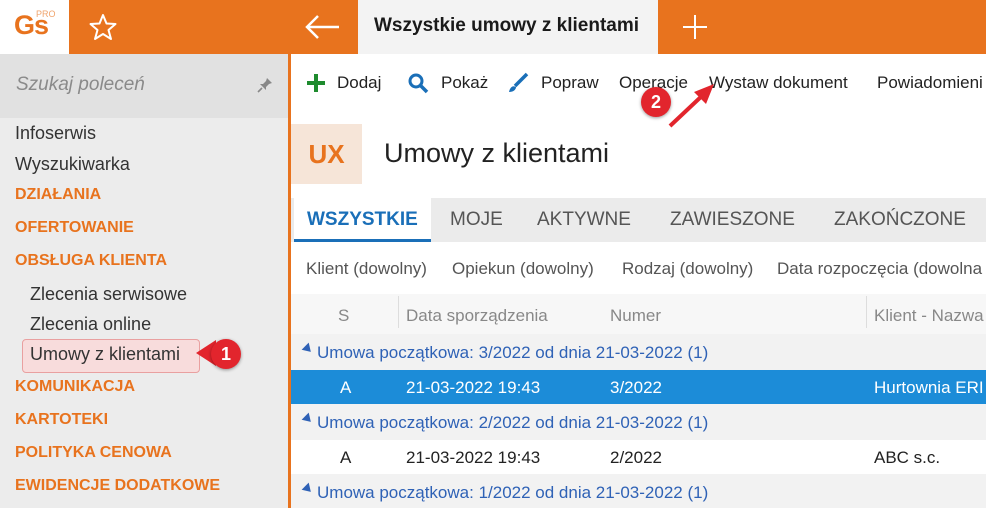 The height and width of the screenshot is (508, 986). Describe the element at coordinates (316, 83) in the screenshot. I see `add-icon` at that location.